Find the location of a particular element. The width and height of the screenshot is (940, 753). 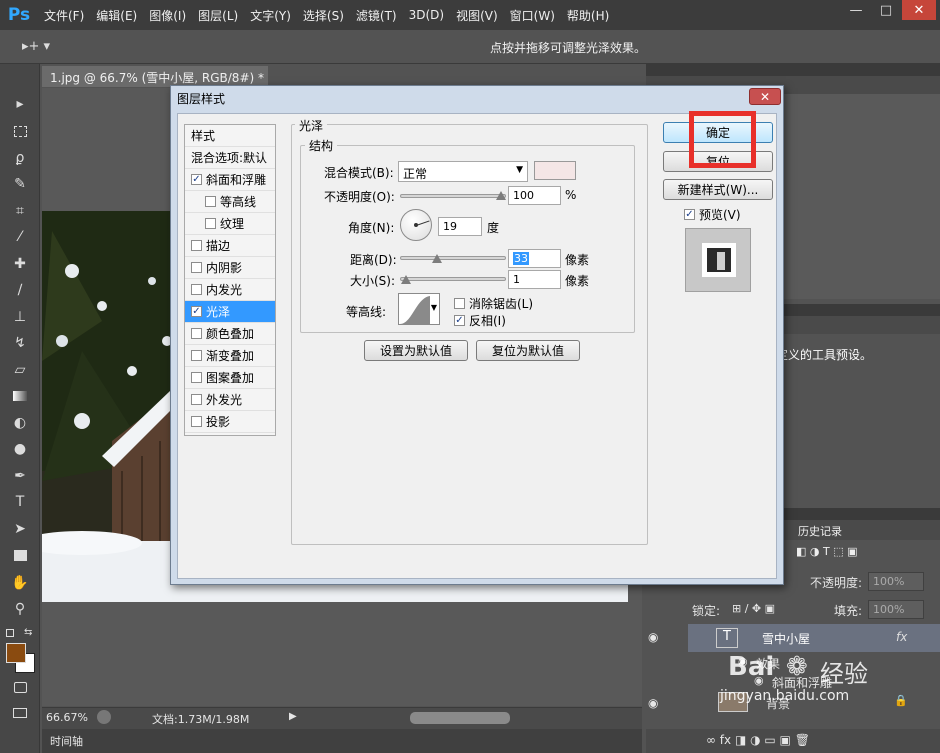

rectangle-tool-icon is located at coordinates (20, 555).